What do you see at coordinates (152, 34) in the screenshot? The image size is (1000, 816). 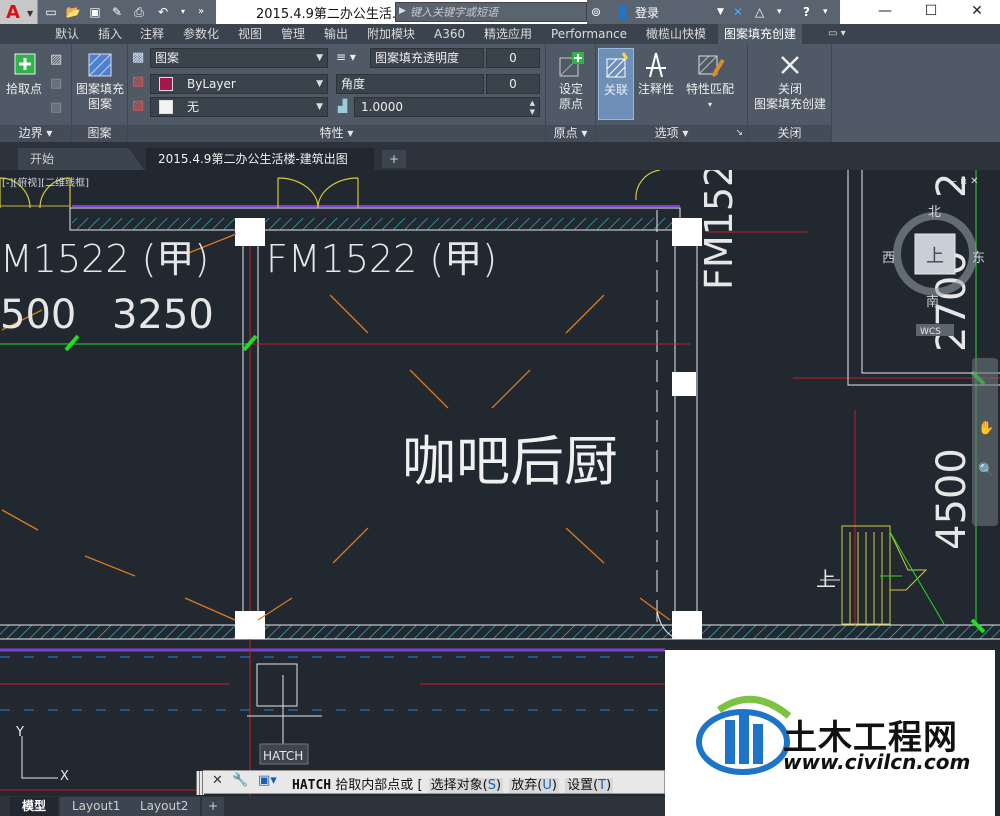 I see `tab-annotate: 注释` at bounding box center [152, 34].